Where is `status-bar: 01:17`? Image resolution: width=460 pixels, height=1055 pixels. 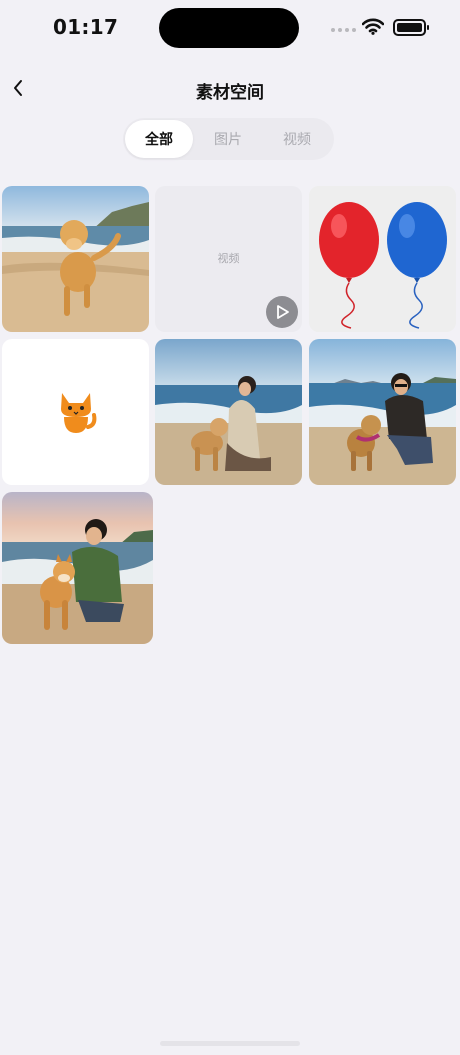 status-bar: 01:17 is located at coordinates (230, 28).